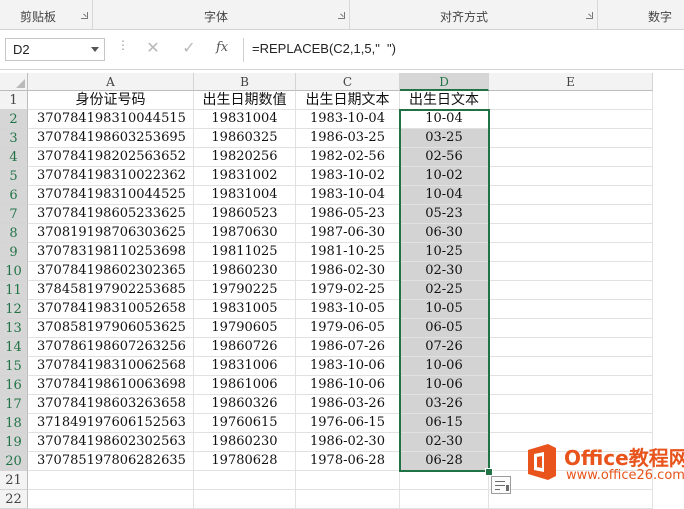 The width and height of the screenshot is (684, 509). Describe the element at coordinates (111, 82) in the screenshot. I see `column-header-a: A` at that location.